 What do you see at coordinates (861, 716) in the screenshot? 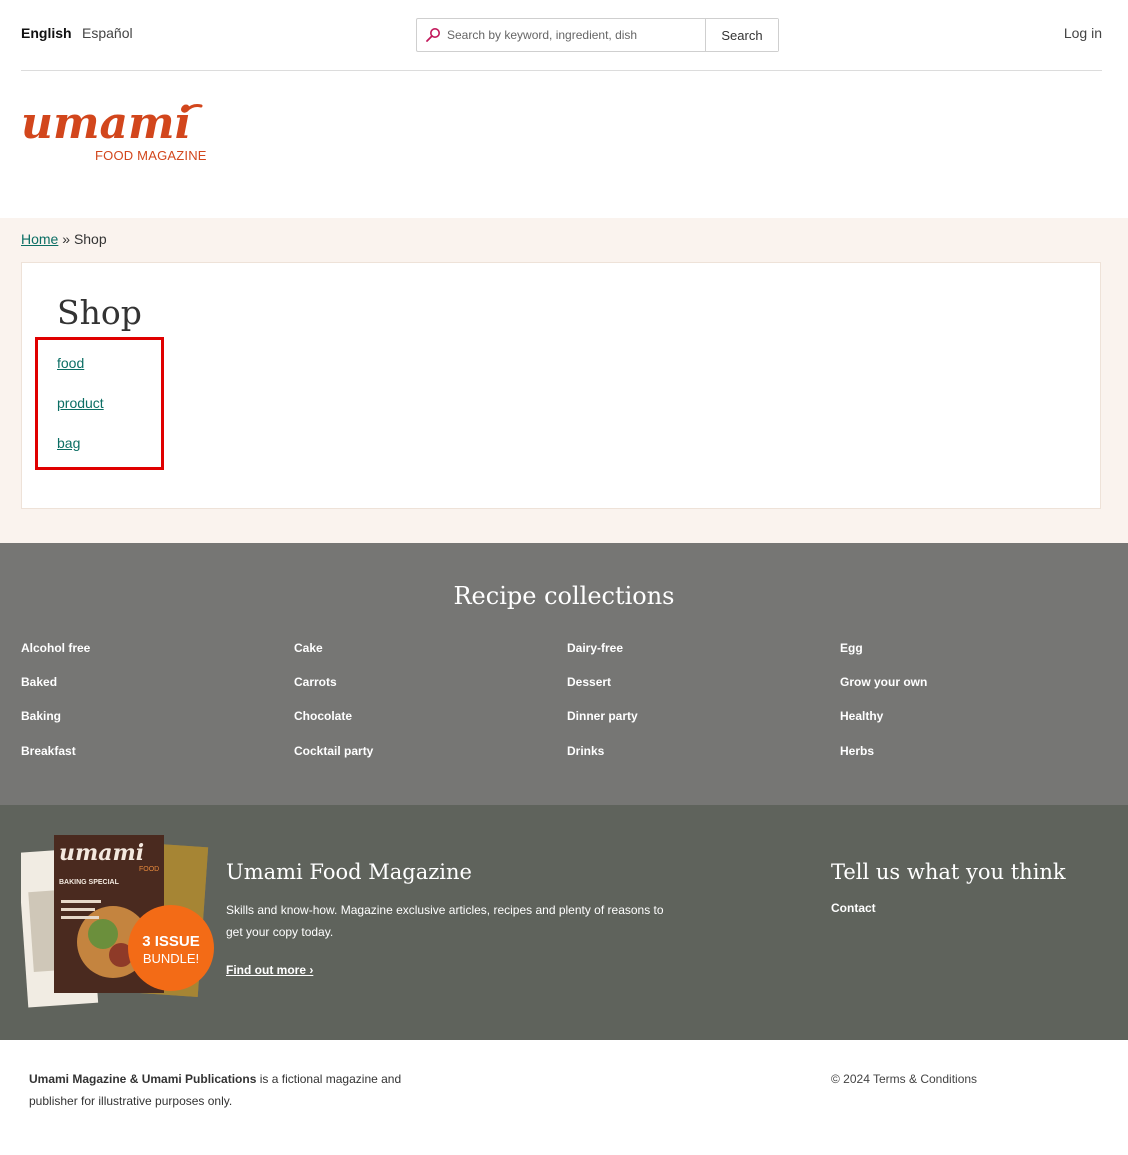
I see `collection-link: Healthy` at bounding box center [861, 716].